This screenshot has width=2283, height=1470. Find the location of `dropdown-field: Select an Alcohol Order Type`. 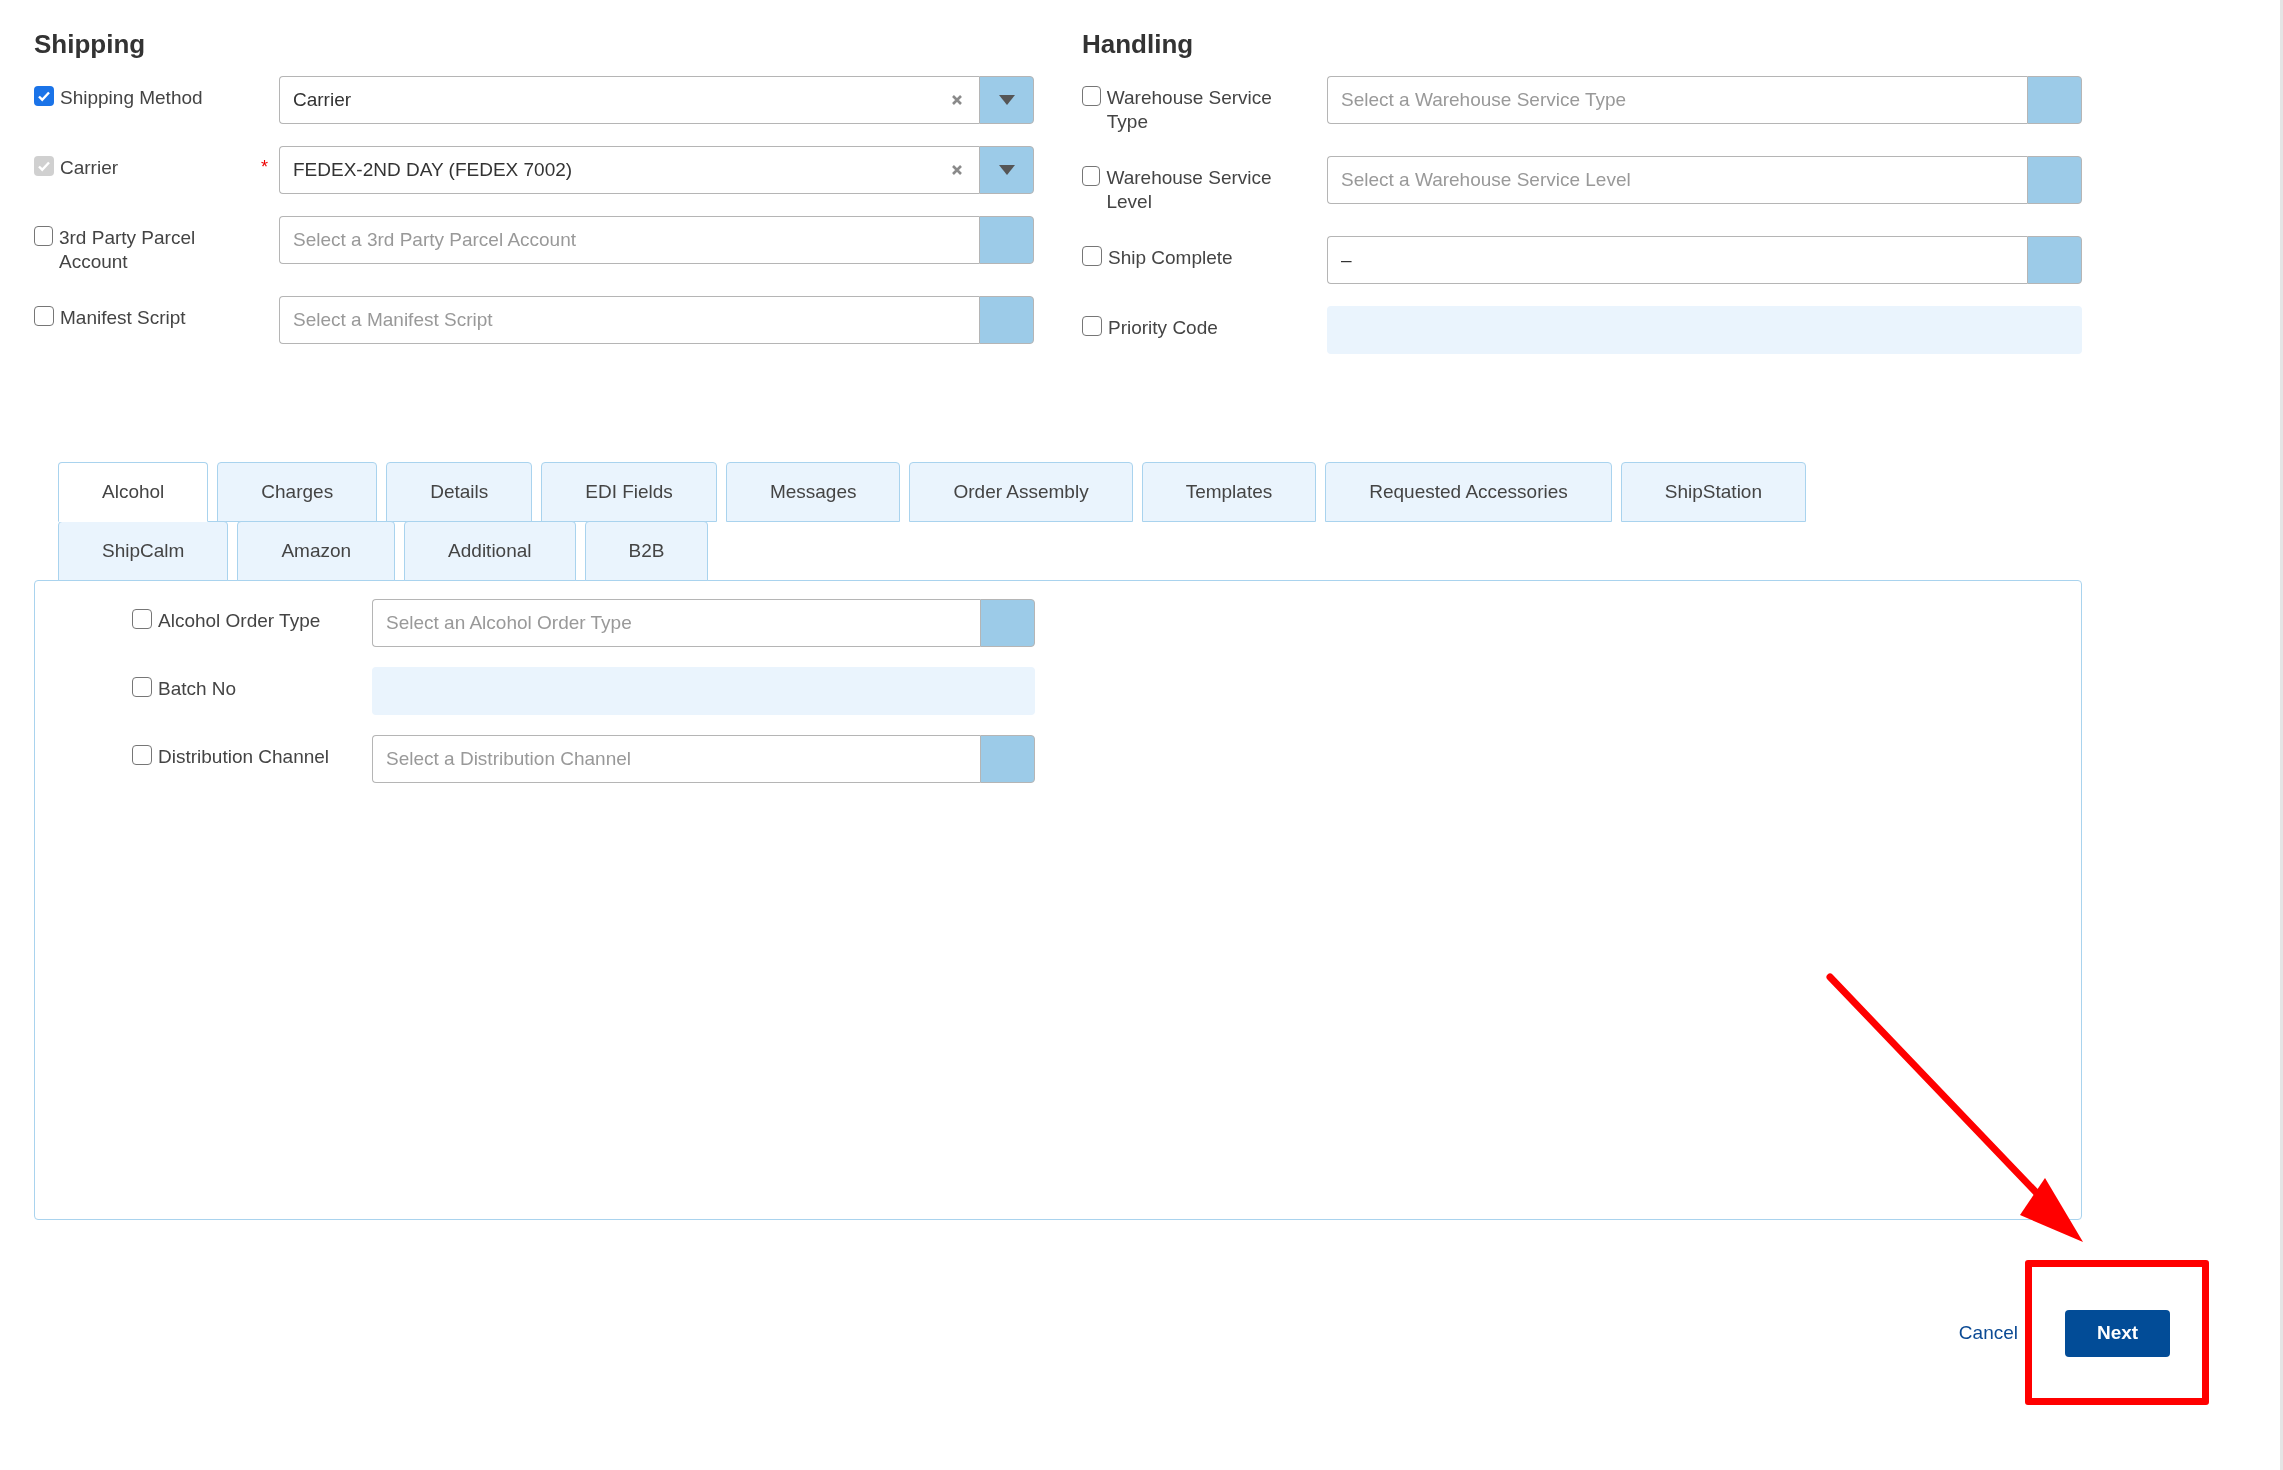

dropdown-field: Select an Alcohol Order Type is located at coordinates (676, 623).